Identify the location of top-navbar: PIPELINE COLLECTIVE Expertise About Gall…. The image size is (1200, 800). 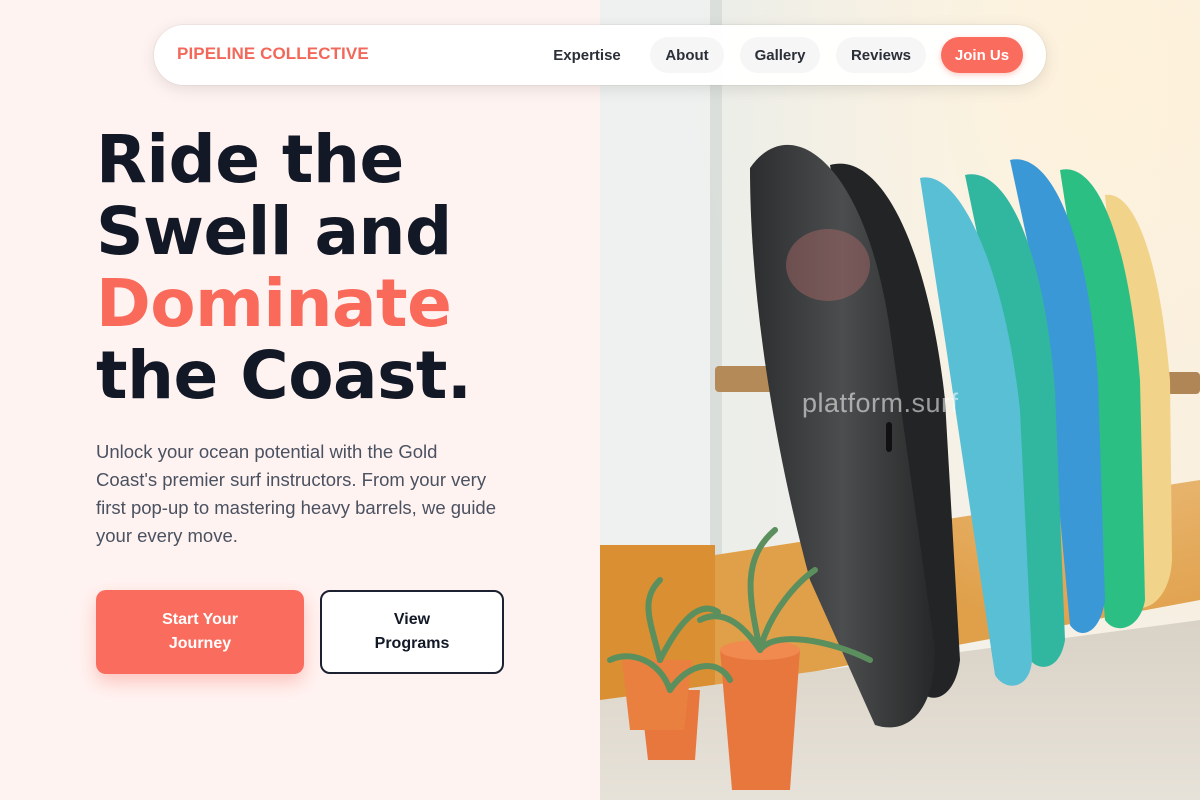
(600, 55).